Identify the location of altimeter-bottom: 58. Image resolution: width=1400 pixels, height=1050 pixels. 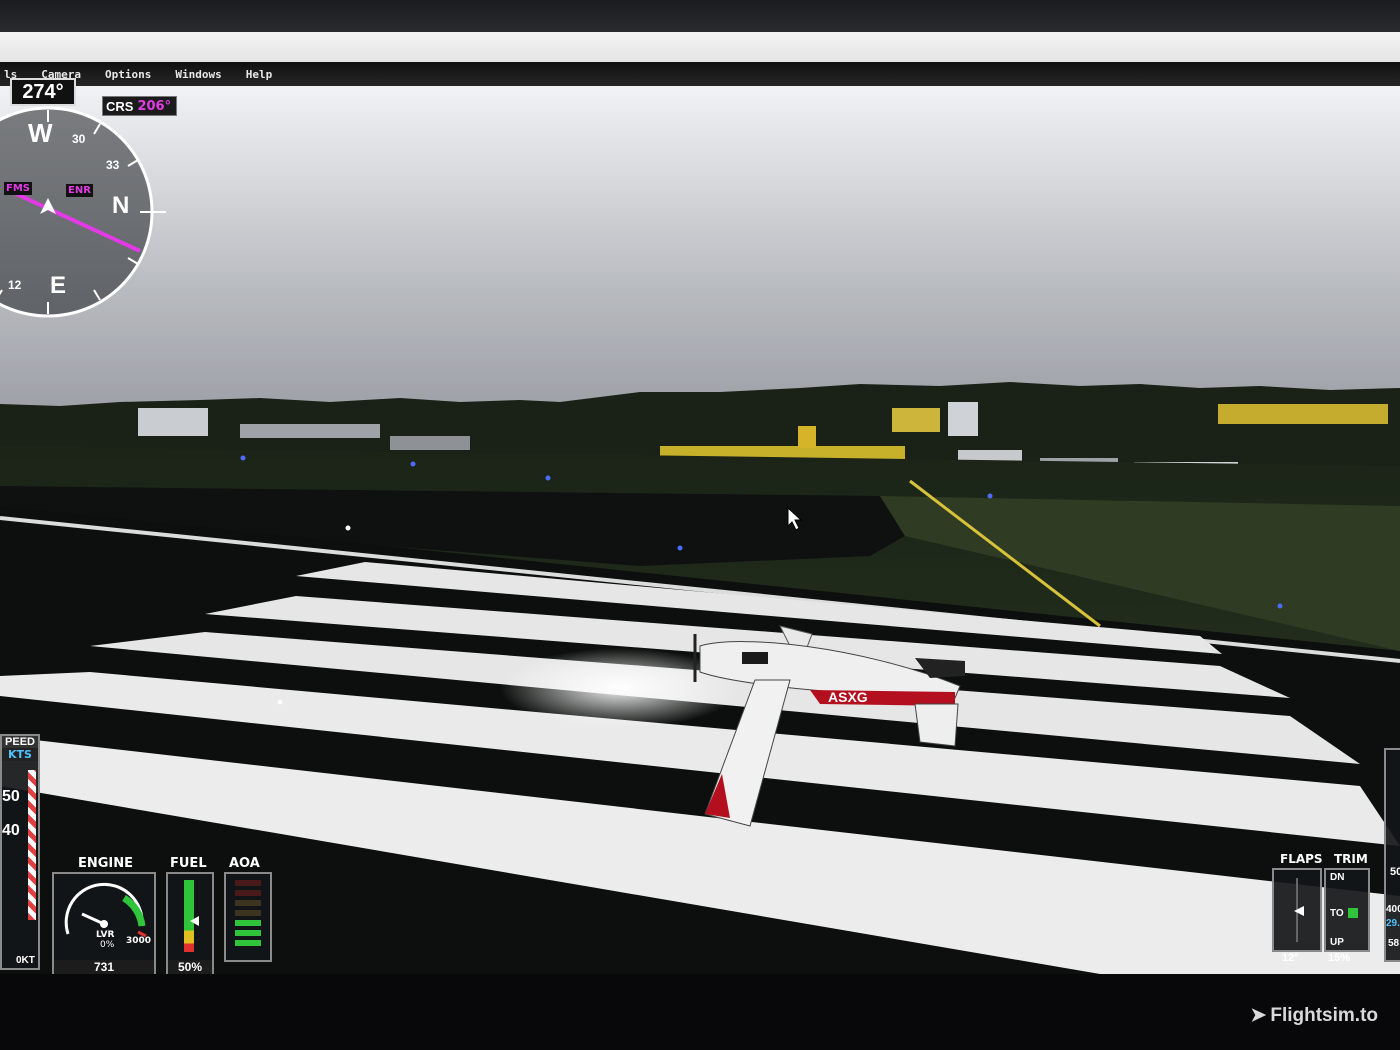
(1394, 943).